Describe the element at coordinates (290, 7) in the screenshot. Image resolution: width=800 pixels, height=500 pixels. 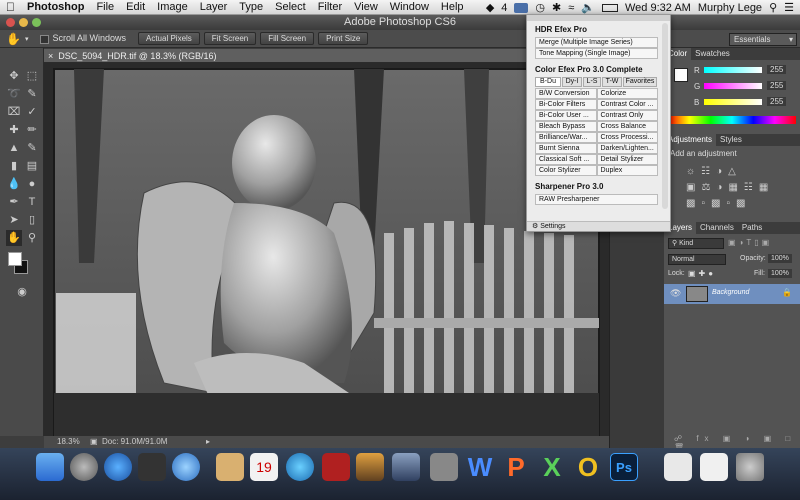
I see `menu-select: Select` at that location.